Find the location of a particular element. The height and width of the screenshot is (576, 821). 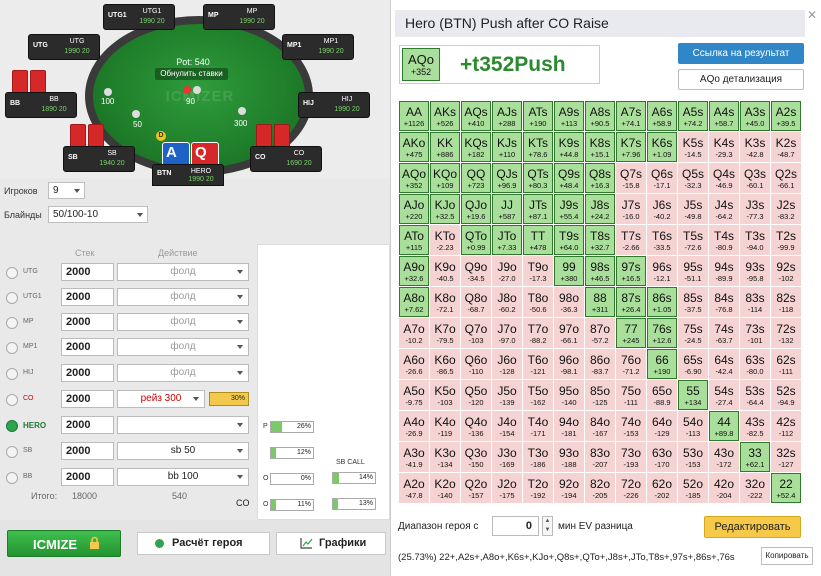

hand-cell: A2s +39.5 is located at coordinates (786, 116).